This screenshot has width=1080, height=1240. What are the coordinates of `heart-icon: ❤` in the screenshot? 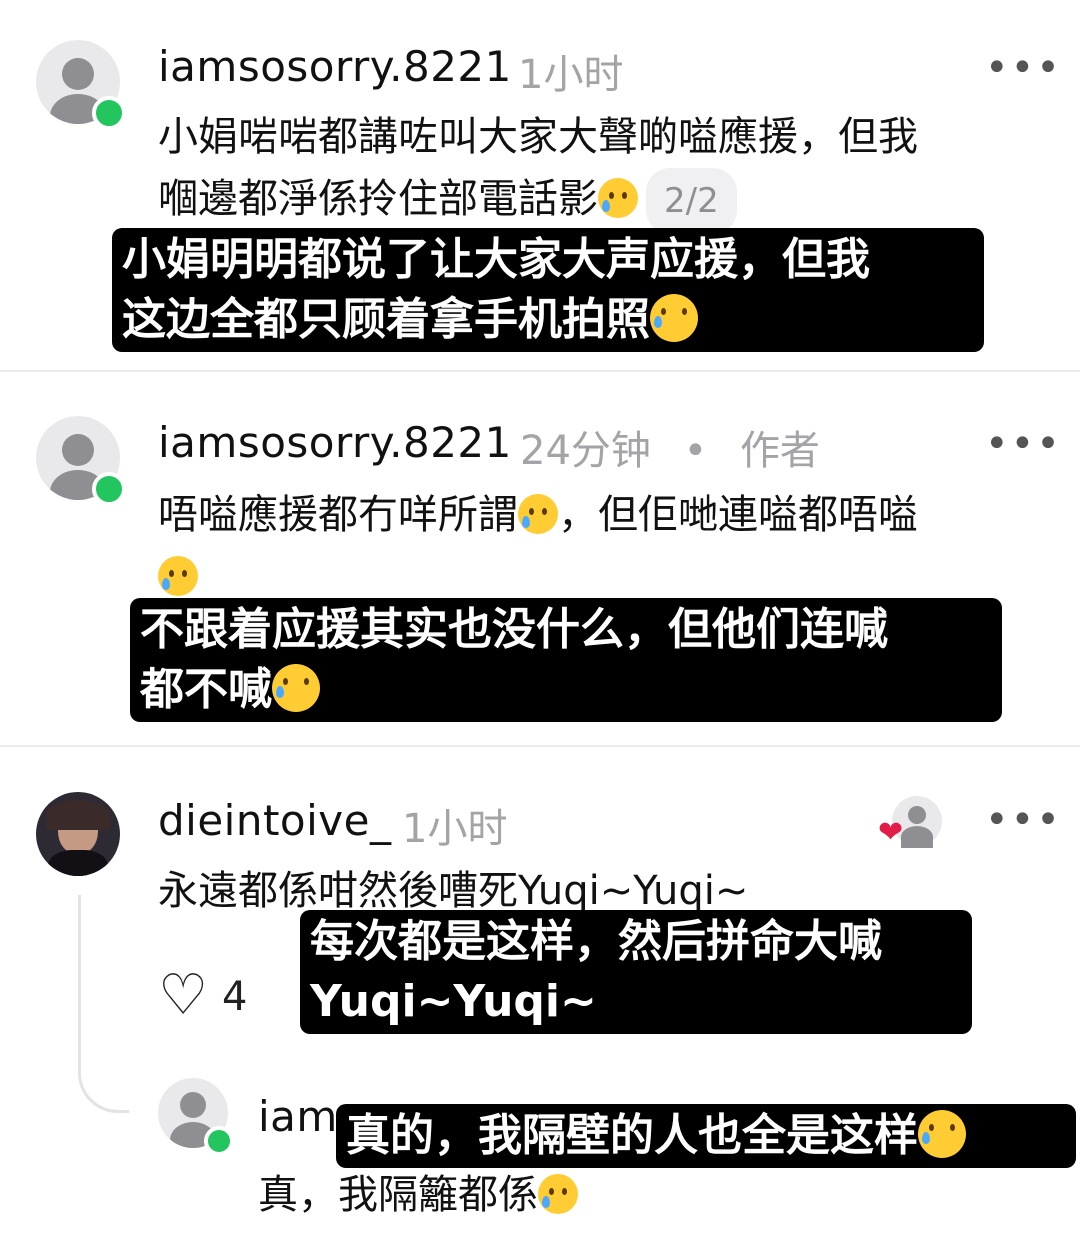 It's located at (891, 832).